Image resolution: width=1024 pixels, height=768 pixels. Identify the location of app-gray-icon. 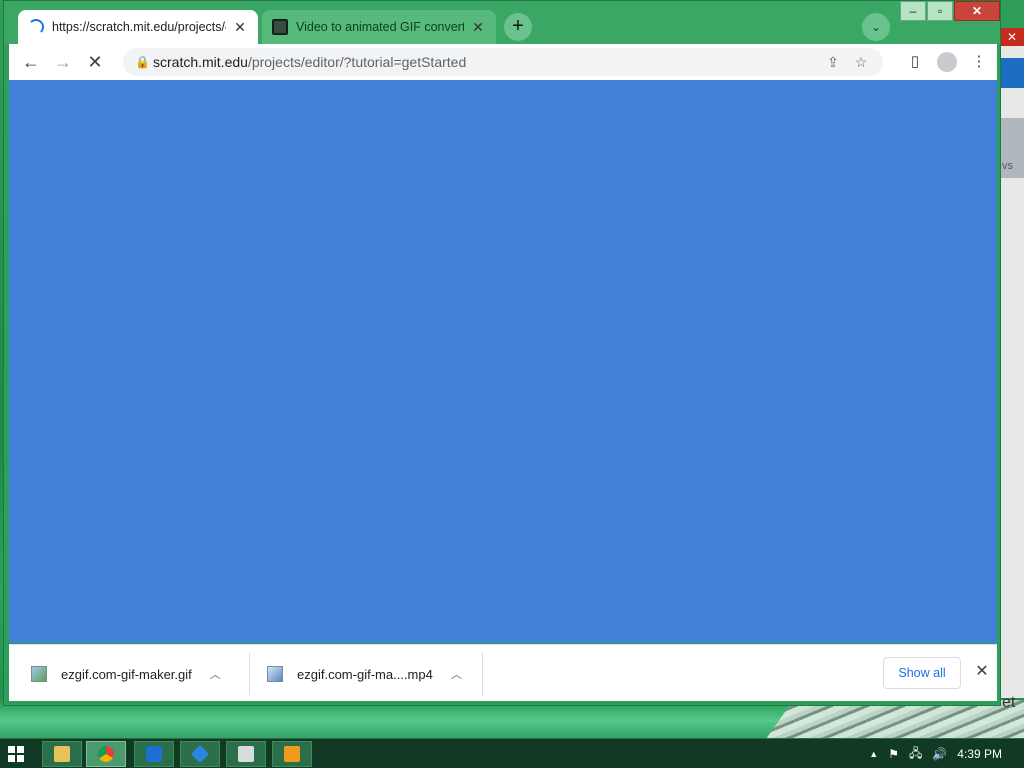
(246, 754).